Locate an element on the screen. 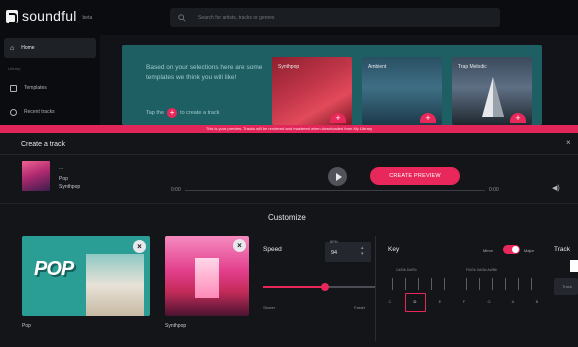 The image size is (578, 347). pop-art-text: POP is located at coordinates (54, 269).